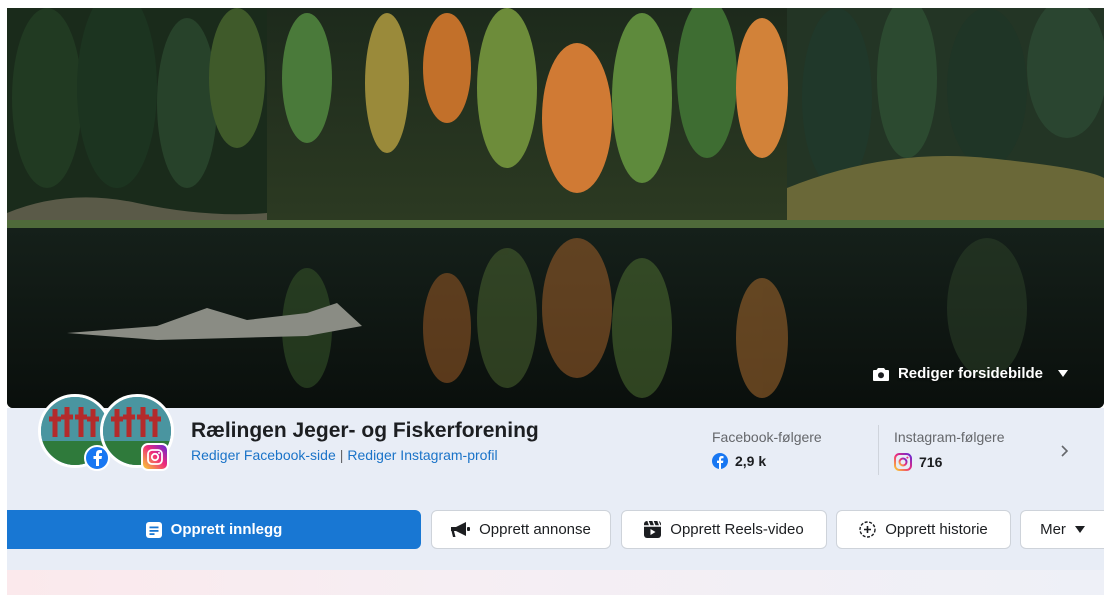 This screenshot has height=595, width=1104. What do you see at coordinates (767, 437) in the screenshot?
I see `facebook-followers-label: Facebook-følgere` at bounding box center [767, 437].